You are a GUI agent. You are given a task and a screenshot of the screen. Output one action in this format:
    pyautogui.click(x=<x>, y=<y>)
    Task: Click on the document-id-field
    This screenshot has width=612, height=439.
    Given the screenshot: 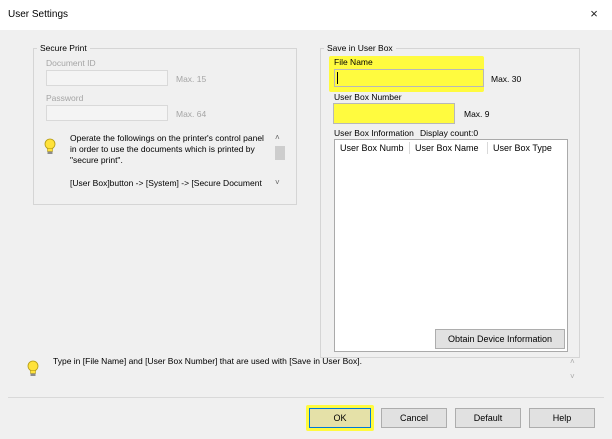 What is the action you would take?
    pyautogui.click(x=107, y=78)
    